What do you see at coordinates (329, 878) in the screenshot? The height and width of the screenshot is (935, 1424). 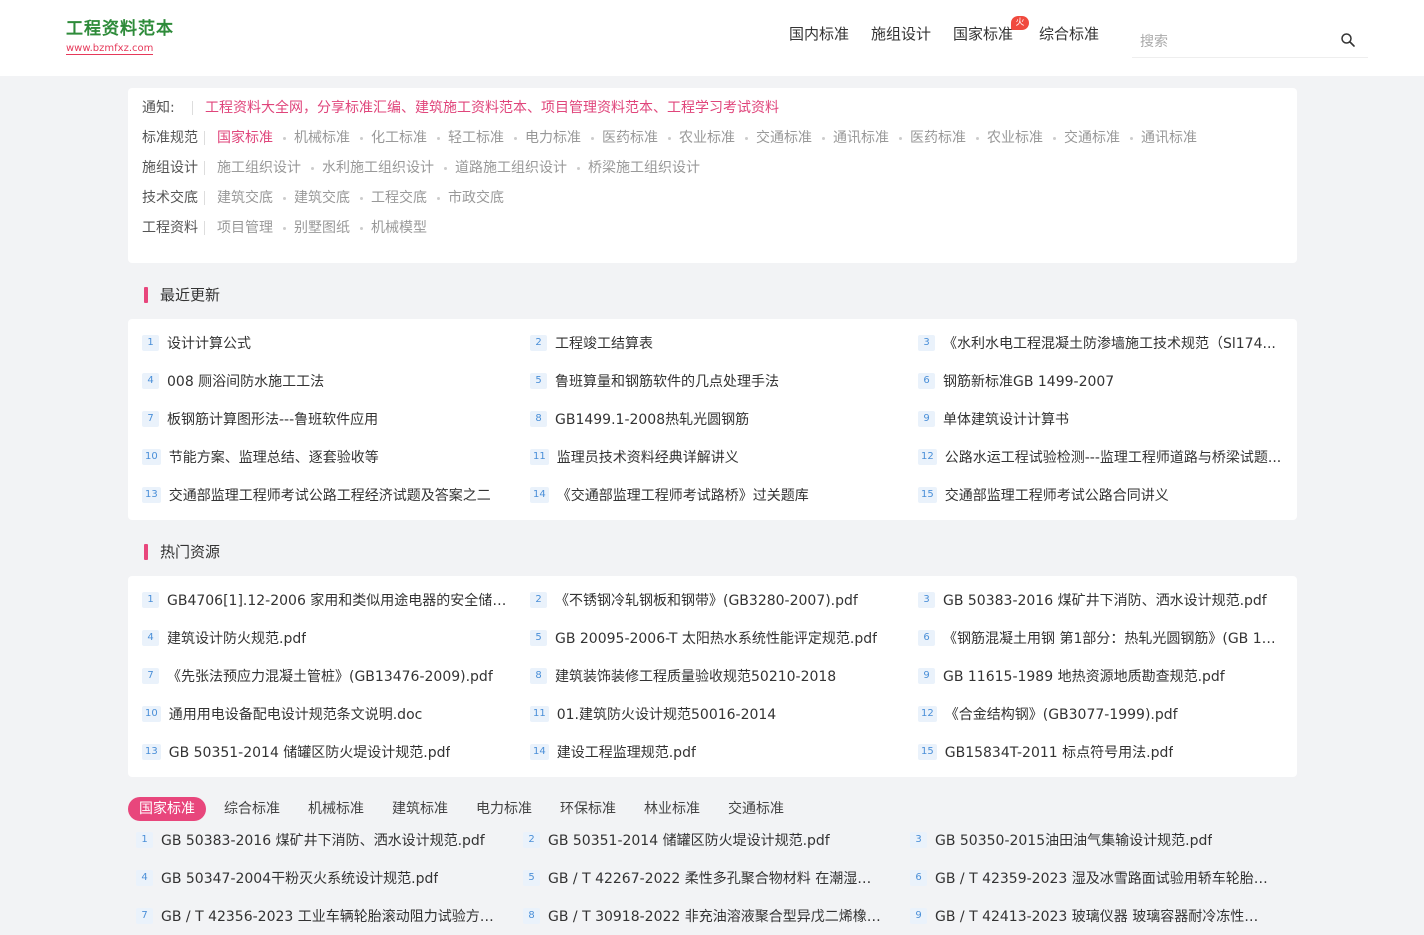 I see `list-item: 4 GB 50347-2004干粉灭火系统设计规范.pdf` at bounding box center [329, 878].